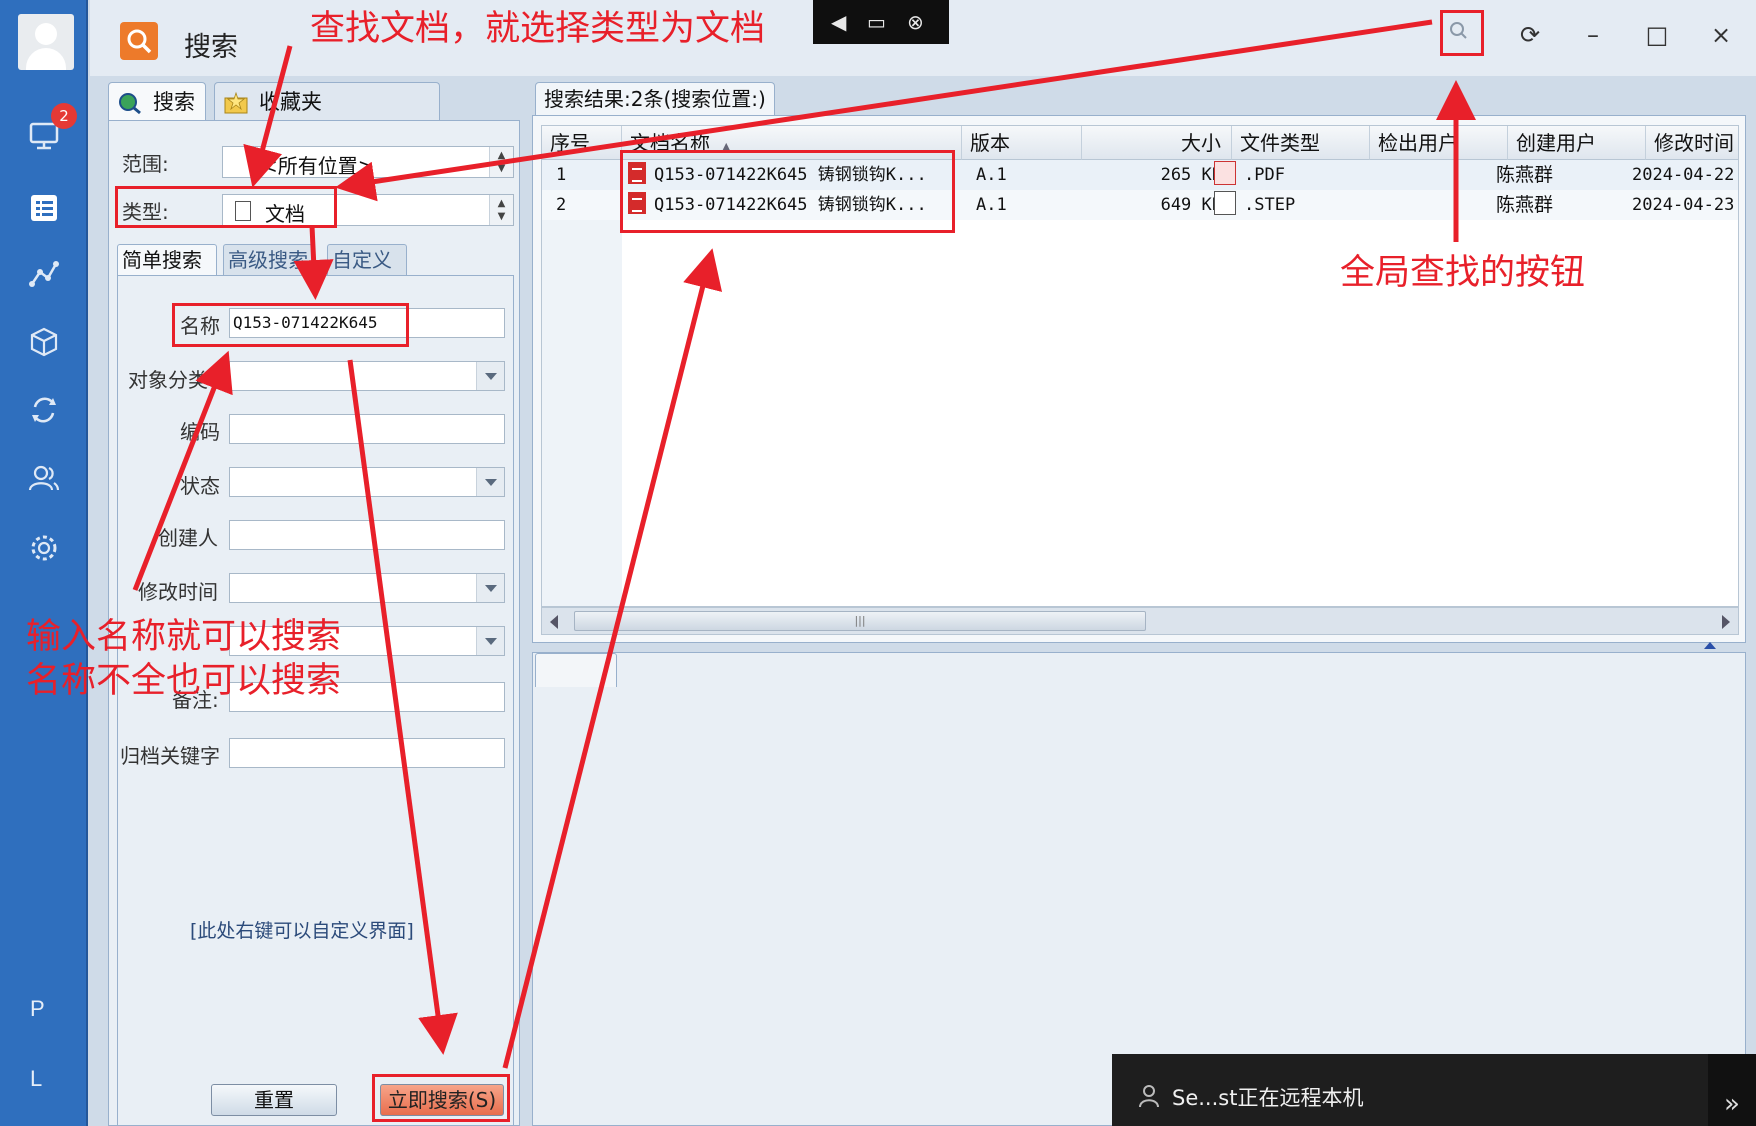 The height and width of the screenshot is (1126, 1756). Describe the element at coordinates (184, 681) in the screenshot. I see `annotation-name-hint-2: 名称不全也可以搜索` at that location.